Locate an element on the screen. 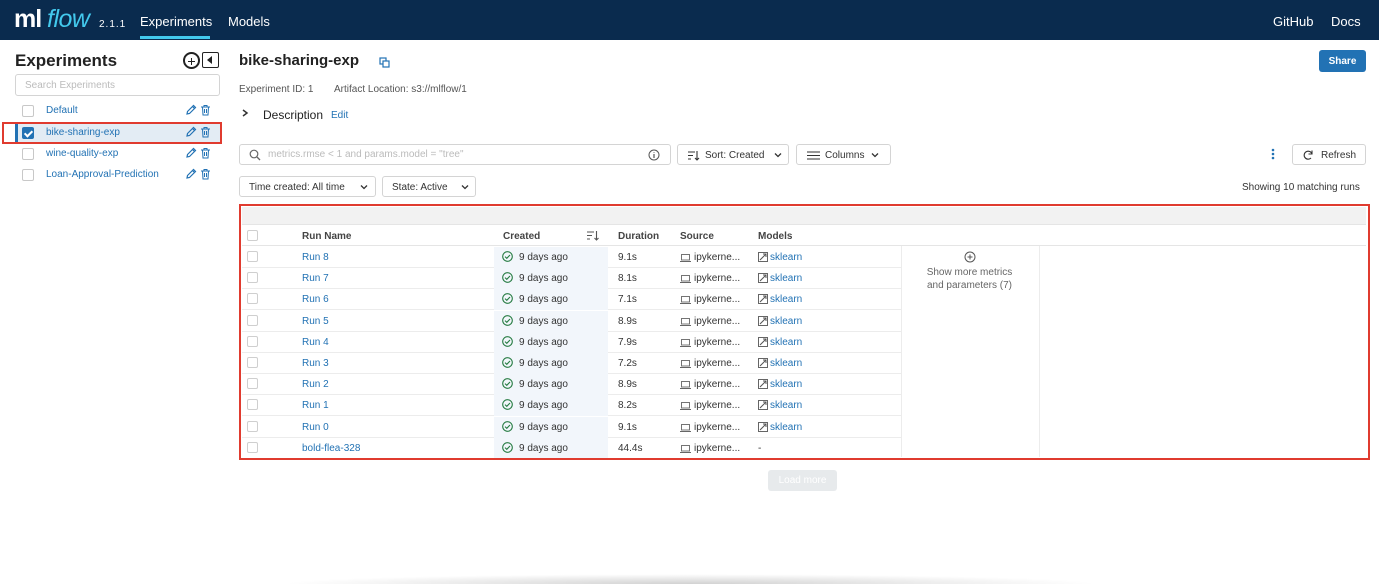 The height and width of the screenshot is (584, 1379). sort-dropdown: Sort: Created is located at coordinates (733, 154).